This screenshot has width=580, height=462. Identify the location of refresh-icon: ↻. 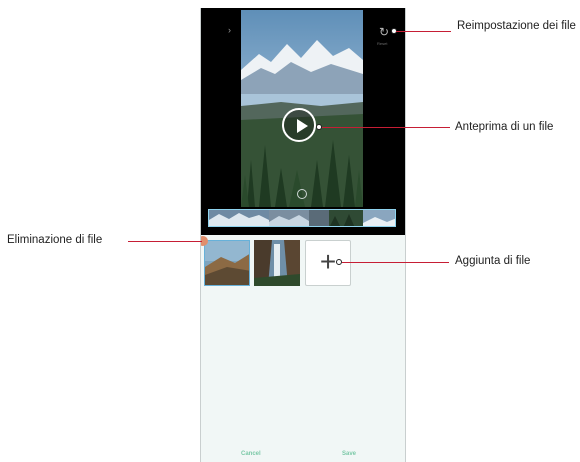
(384, 32).